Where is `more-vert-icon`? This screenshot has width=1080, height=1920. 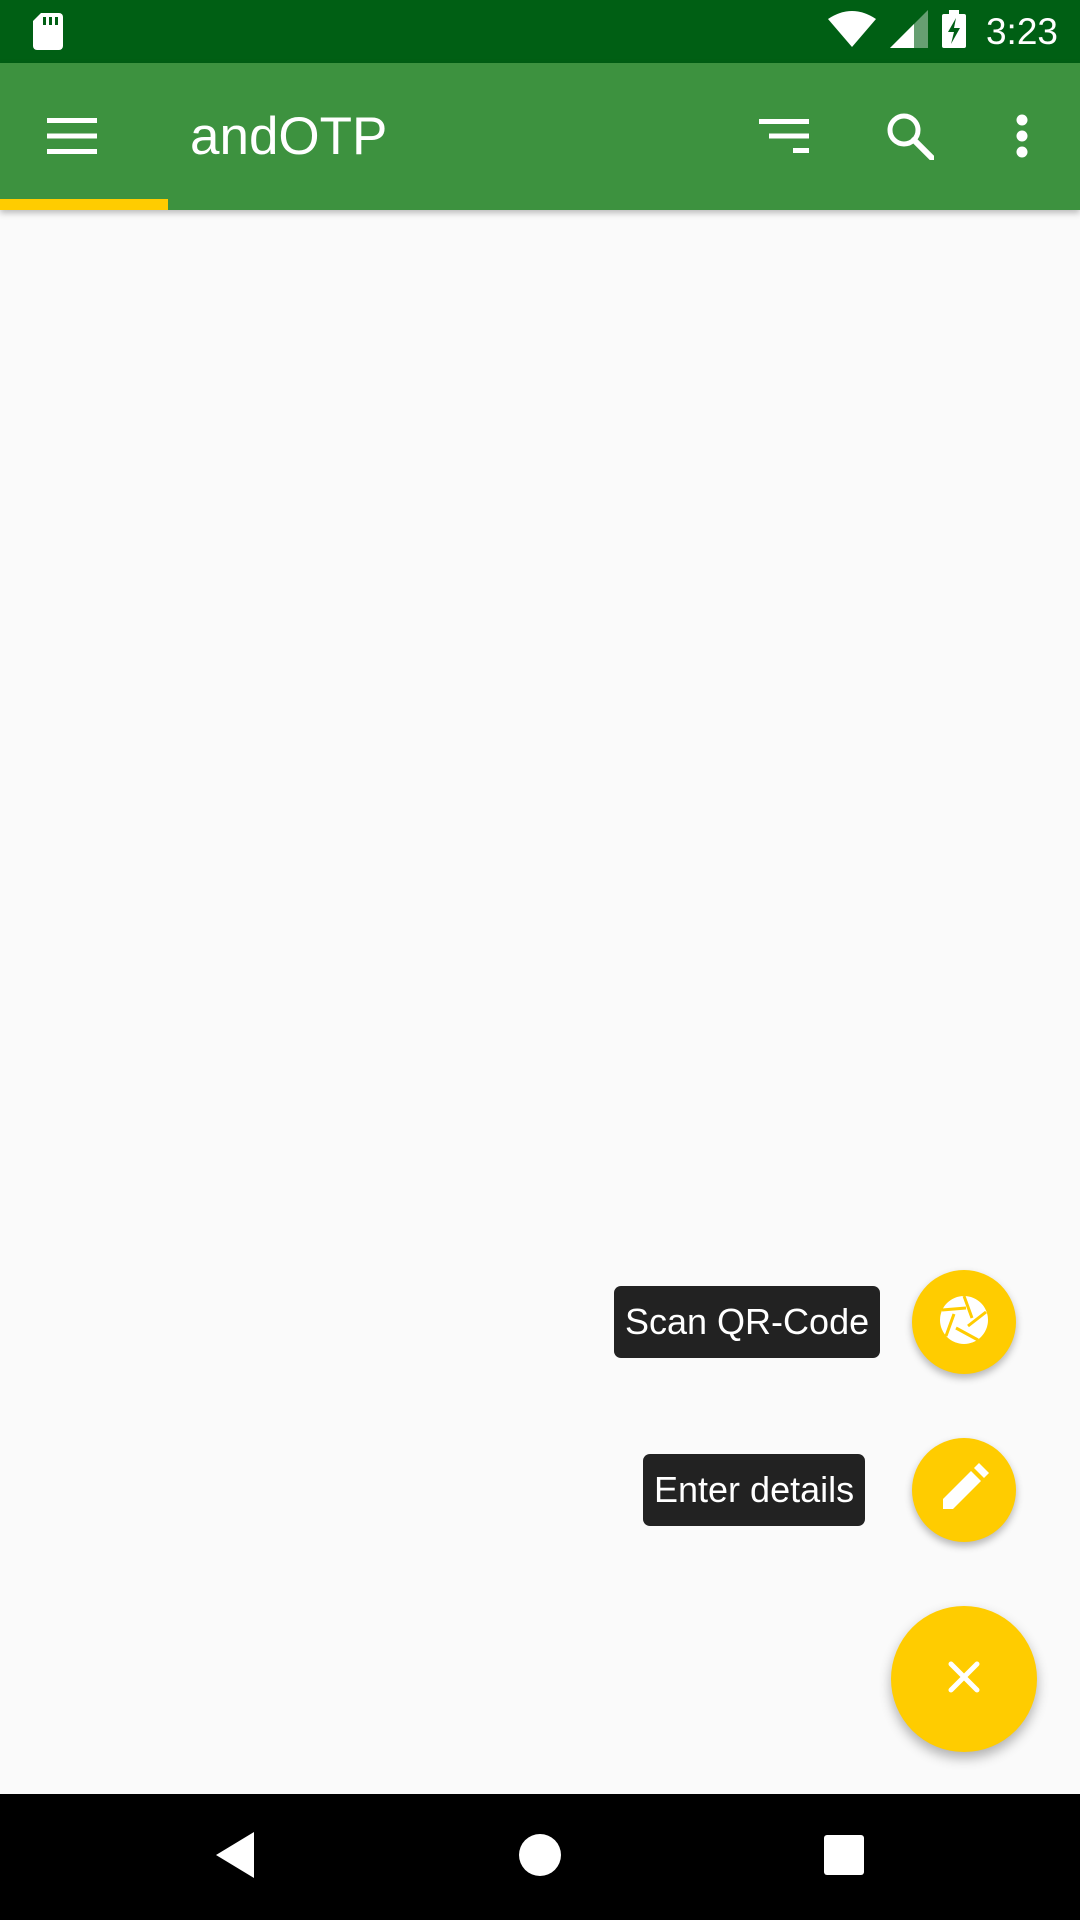
more-vert-icon is located at coordinates (1022, 138).